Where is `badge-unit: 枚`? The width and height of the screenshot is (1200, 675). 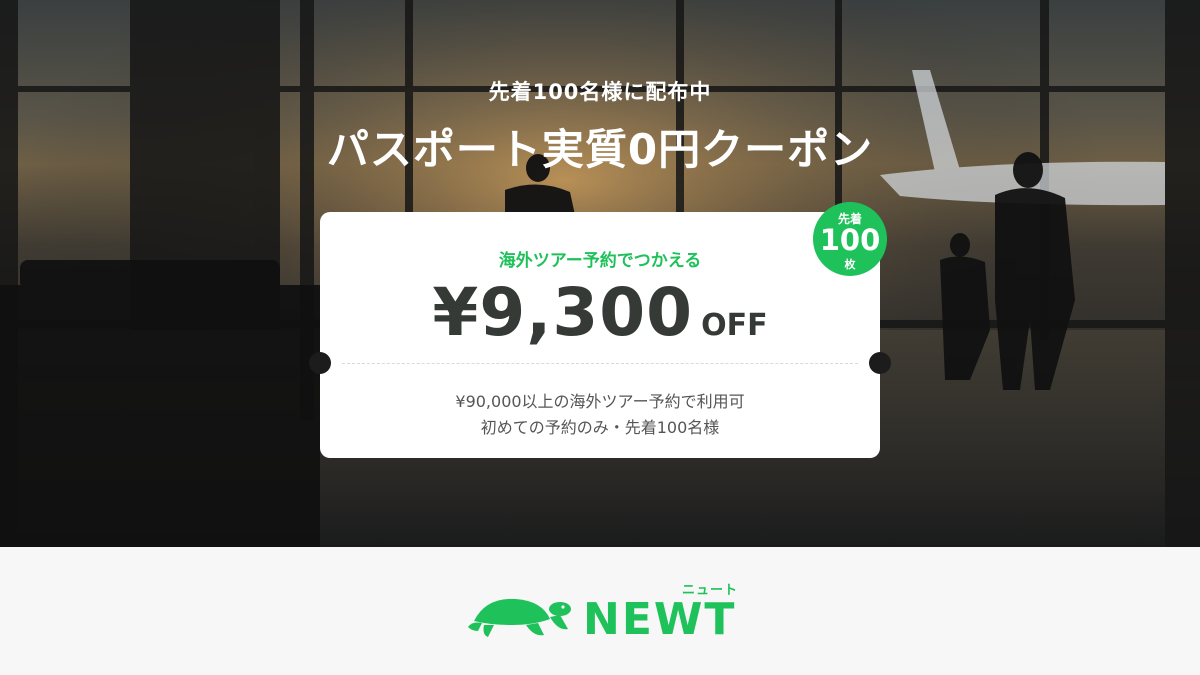 badge-unit: 枚 is located at coordinates (850, 264).